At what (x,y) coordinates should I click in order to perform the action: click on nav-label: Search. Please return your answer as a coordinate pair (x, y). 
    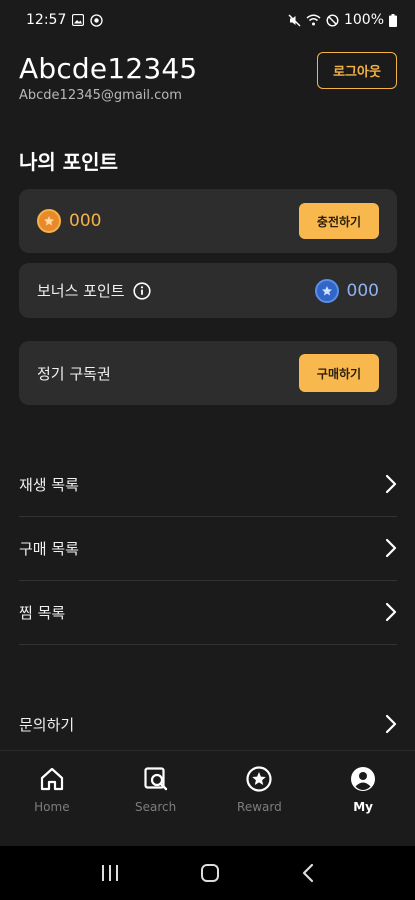
    Looking at the image, I should click on (156, 807).